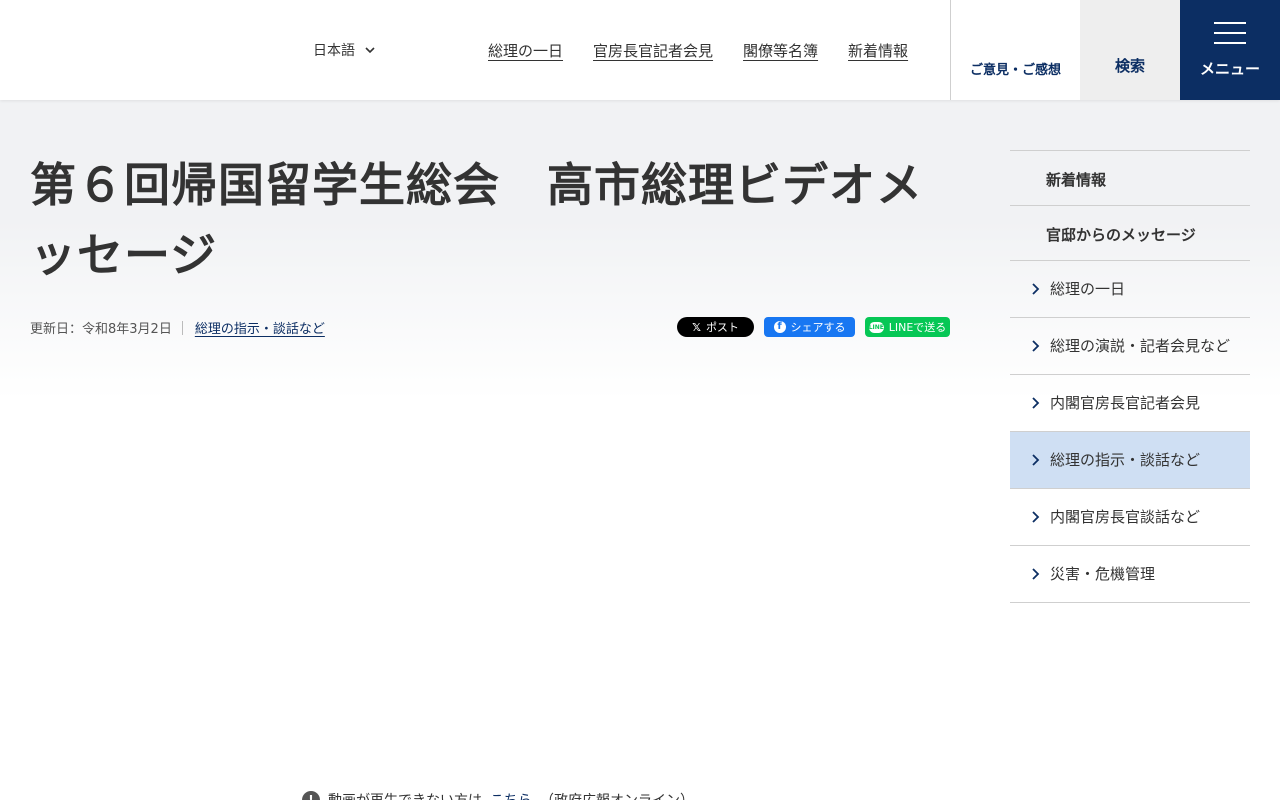  What do you see at coordinates (1125, 460) in the screenshot?
I see `sidebar-item-label: 総理の指示・談話など` at bounding box center [1125, 460].